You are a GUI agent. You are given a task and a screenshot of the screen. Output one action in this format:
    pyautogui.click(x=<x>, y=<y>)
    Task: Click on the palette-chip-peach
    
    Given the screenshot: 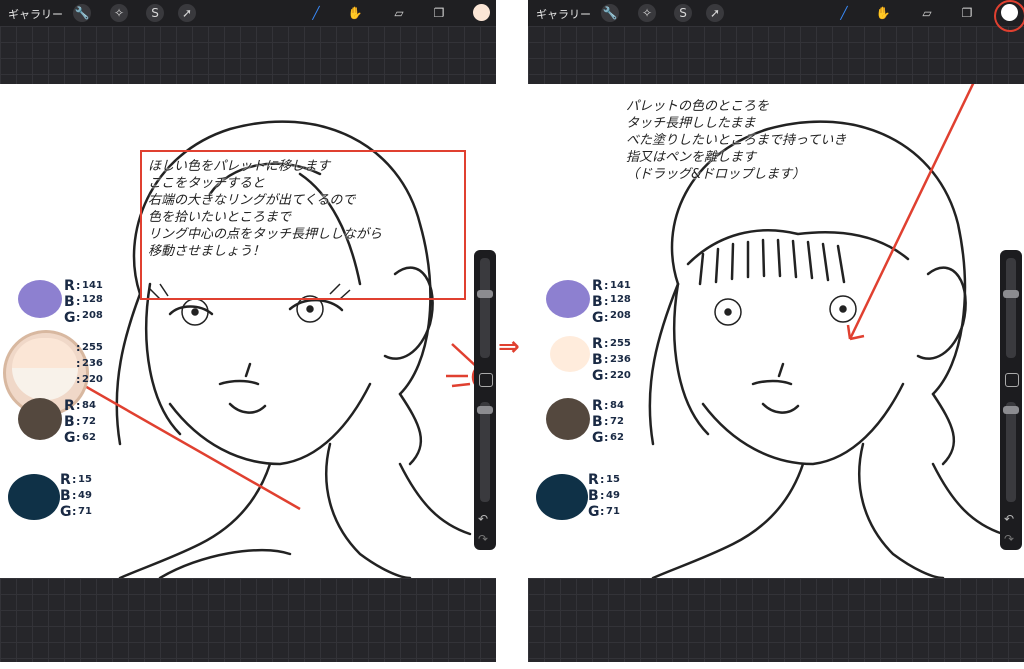 What is the action you would take?
    pyautogui.click(x=570, y=354)
    